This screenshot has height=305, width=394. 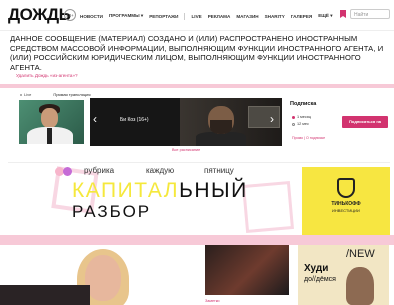 What do you see at coordinates (219, 16) in the screenshot?
I see `nav-item-ads: РЕКЛАМА` at bounding box center [219, 16].